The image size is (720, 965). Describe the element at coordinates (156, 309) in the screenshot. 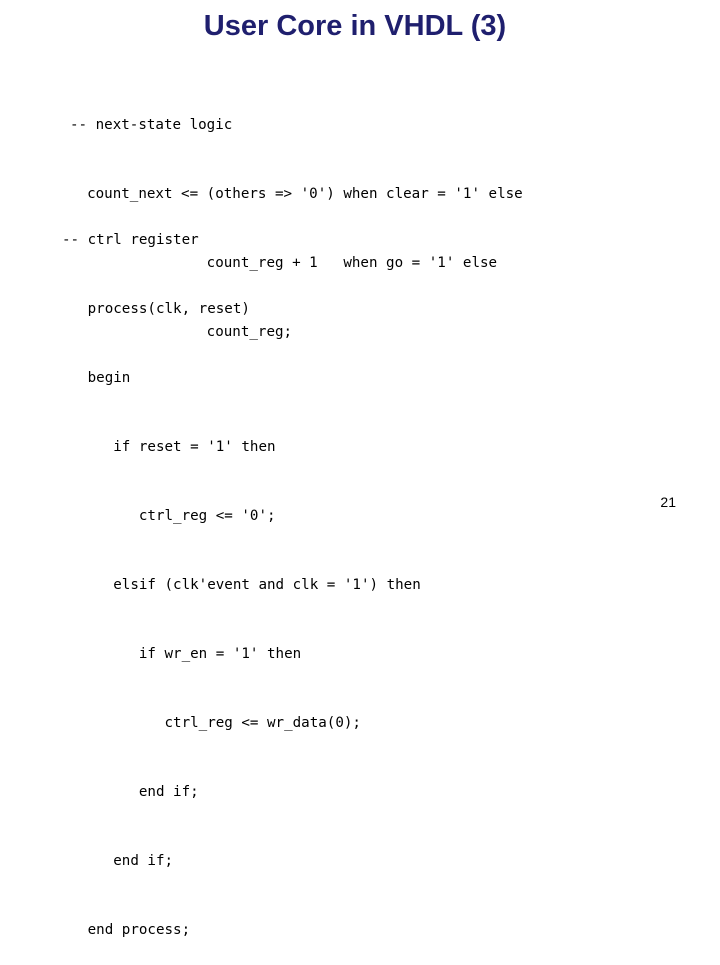

I see `code-line: process(clk, reset)` at that location.